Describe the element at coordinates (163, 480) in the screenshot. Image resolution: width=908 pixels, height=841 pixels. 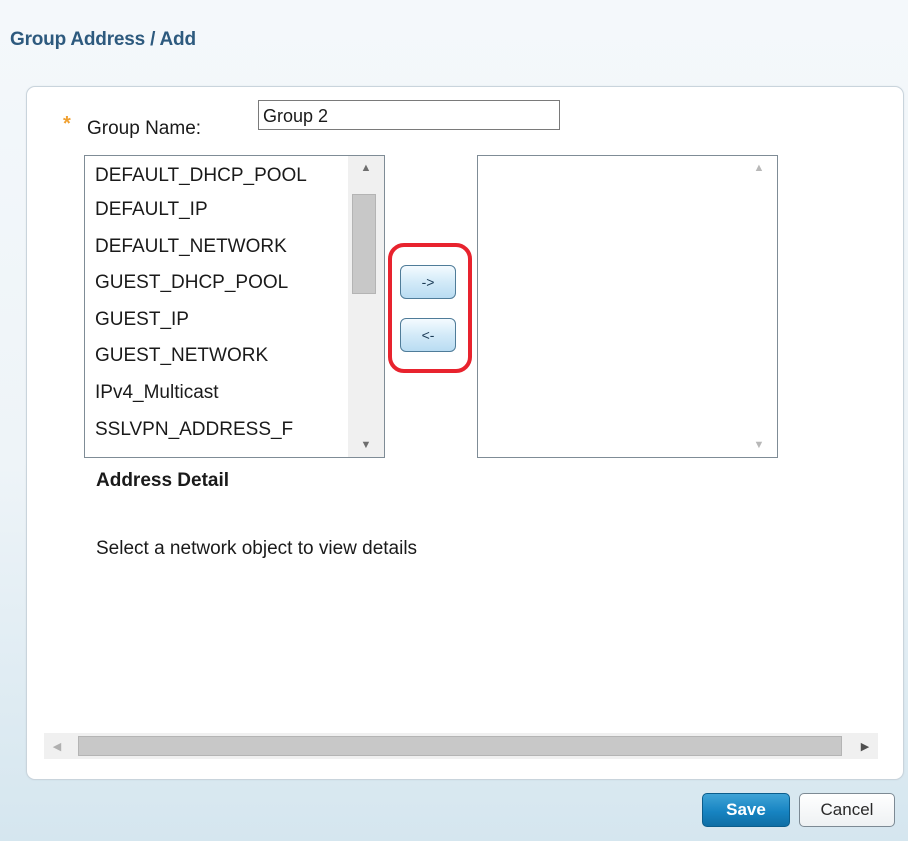
I see `address-detail-heading: Address Detail` at that location.